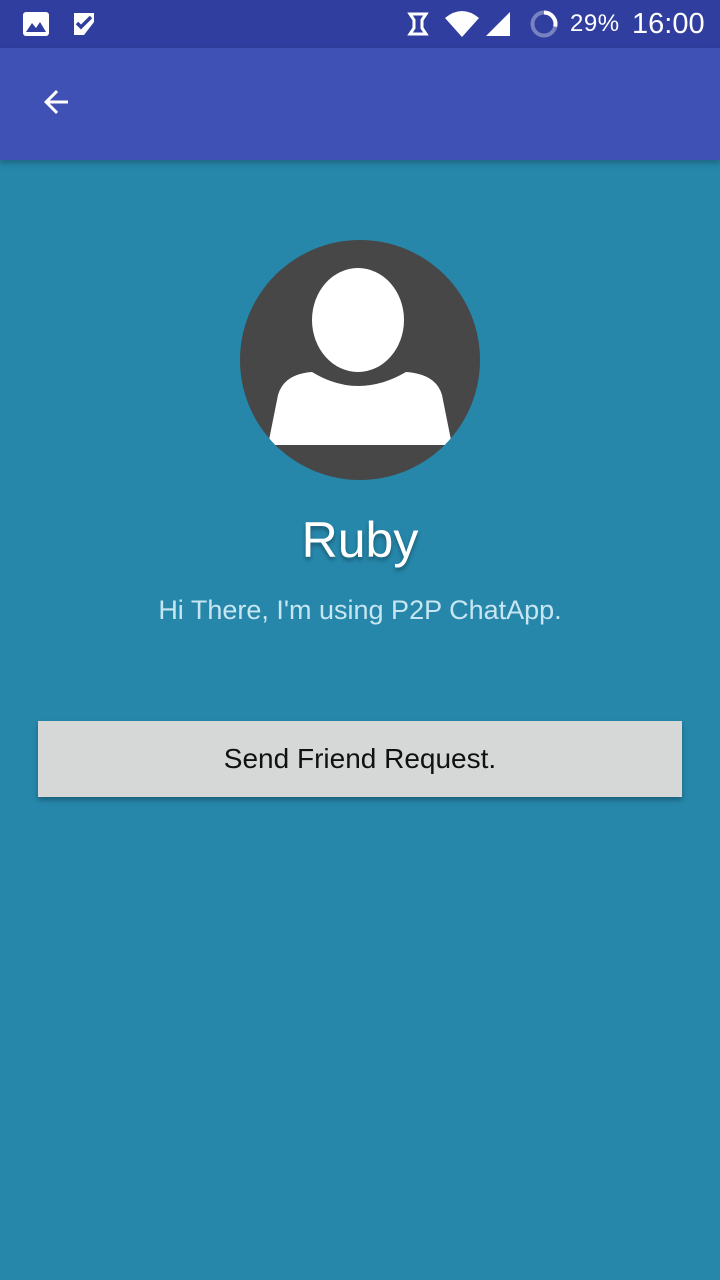  What do you see at coordinates (360, 374) in the screenshot?
I see `default-user-avatar-icon` at bounding box center [360, 374].